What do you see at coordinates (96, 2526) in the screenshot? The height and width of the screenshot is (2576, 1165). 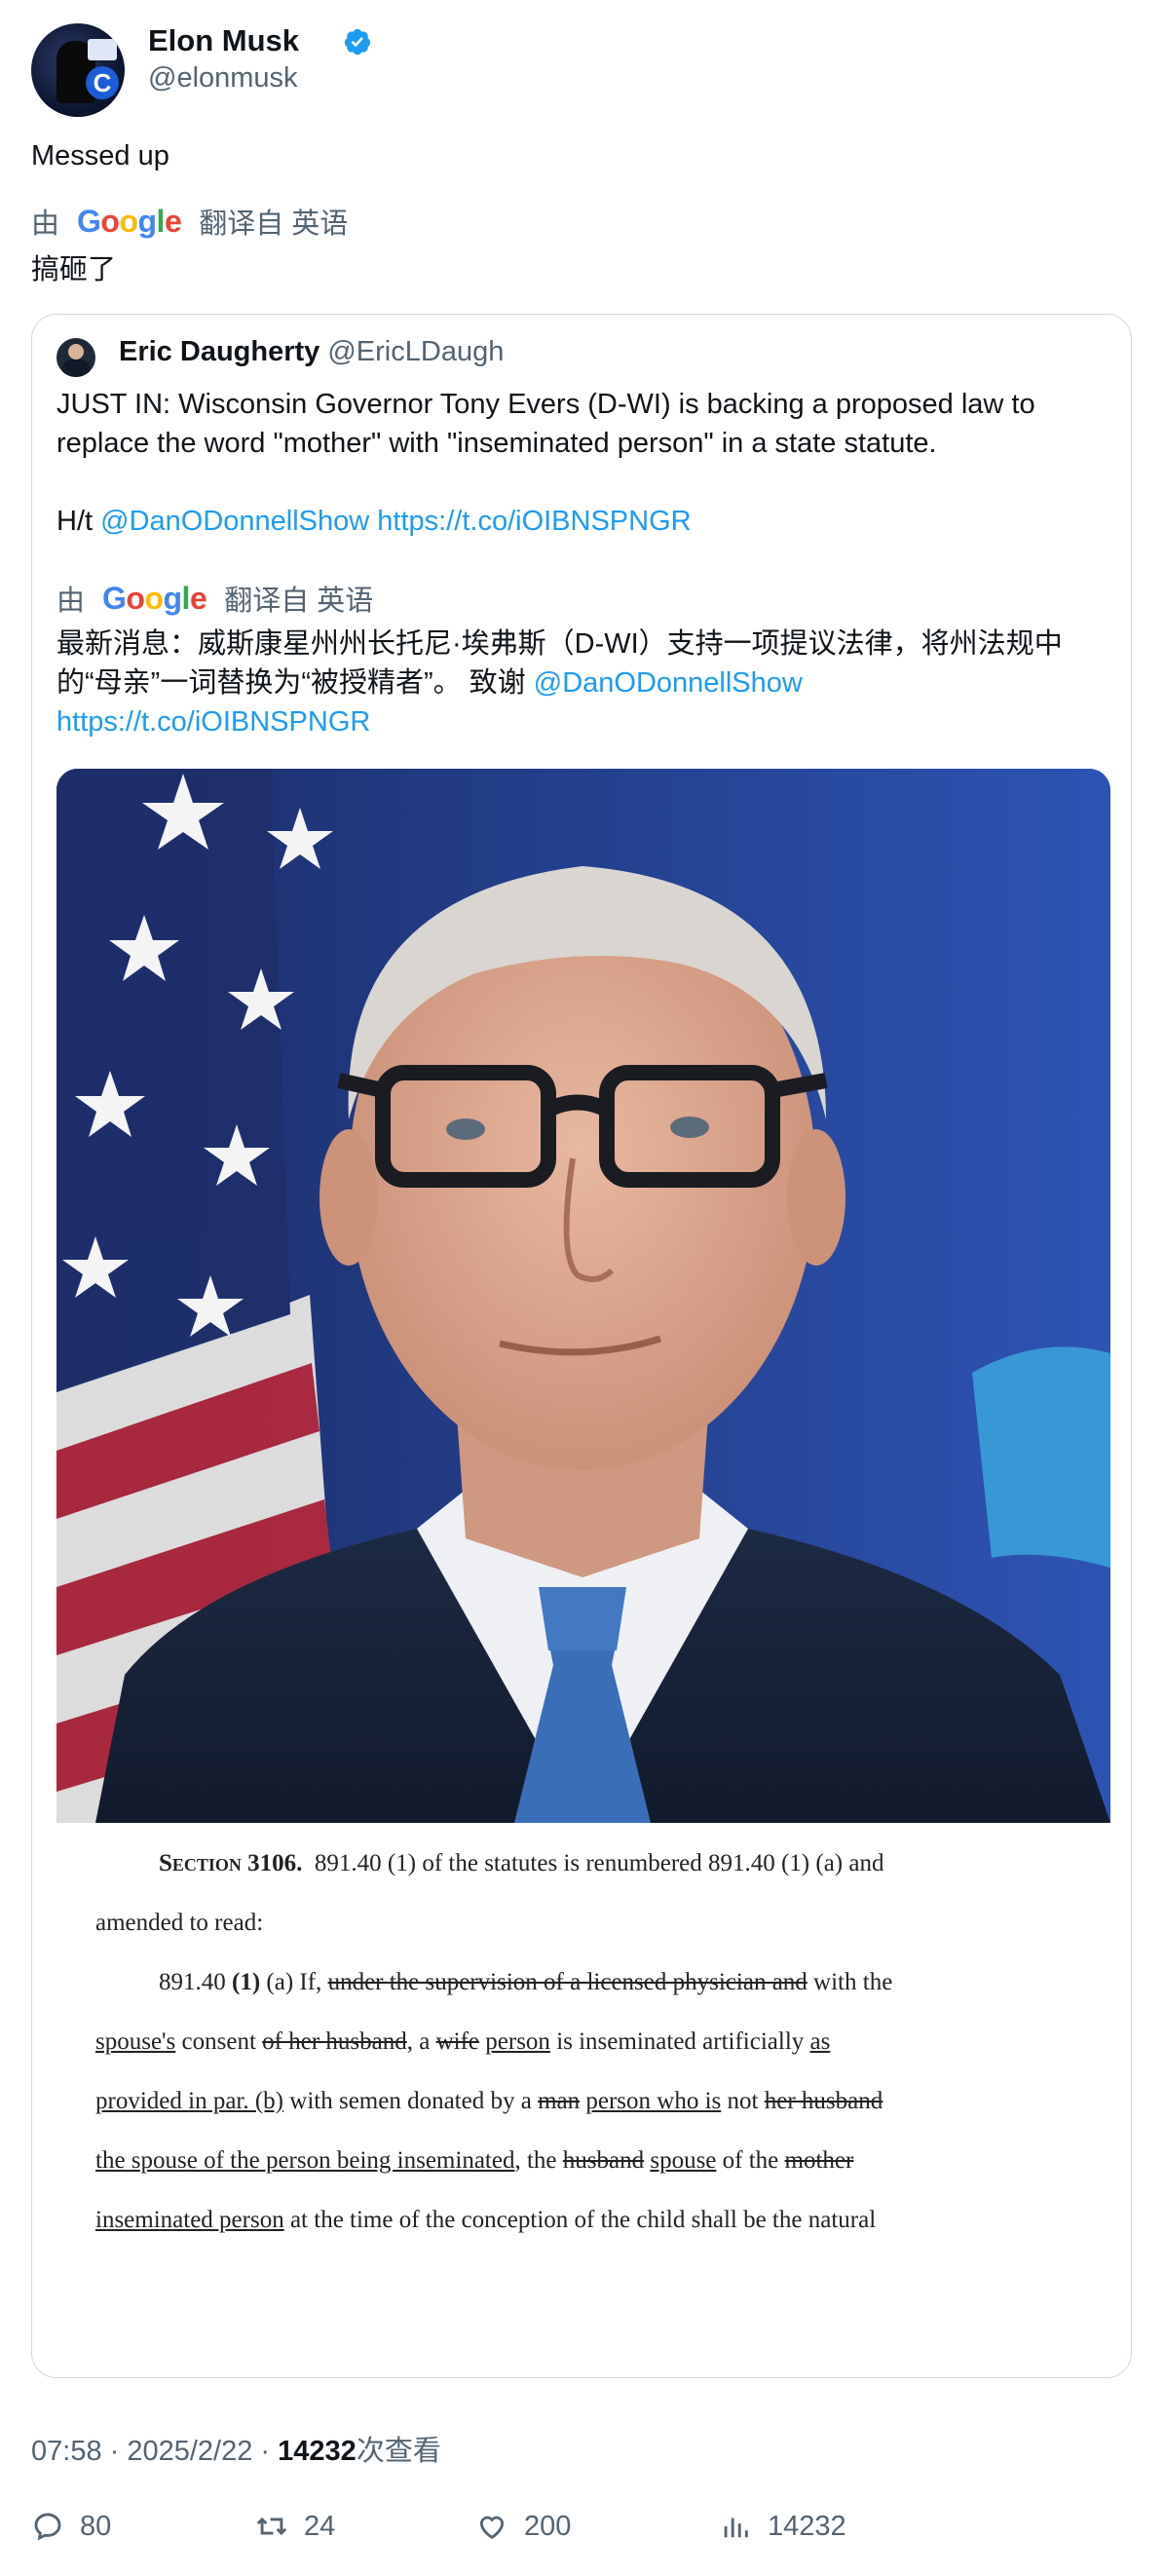 I see `reply-count: 80` at bounding box center [96, 2526].